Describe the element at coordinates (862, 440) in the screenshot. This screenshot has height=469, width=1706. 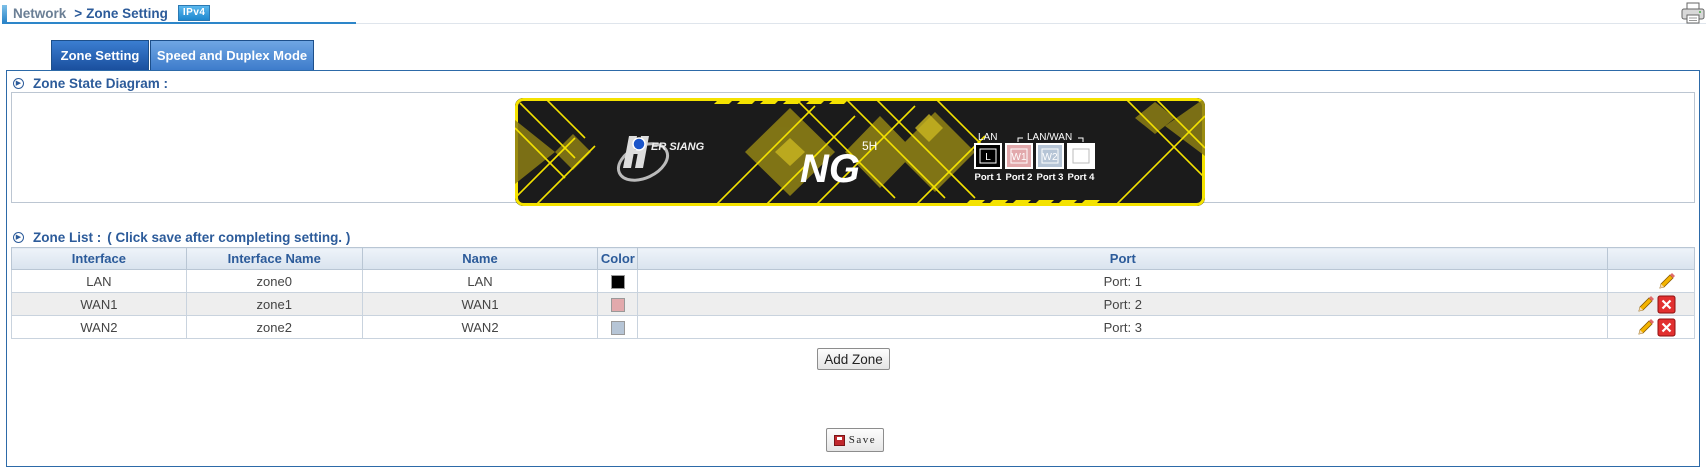
I see `save-label: Save` at that location.